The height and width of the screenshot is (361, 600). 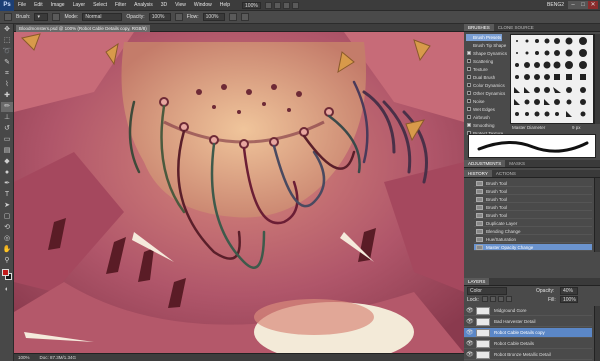 I want to click on path-select-tool-icon: ➤, so click(x=7, y=206).